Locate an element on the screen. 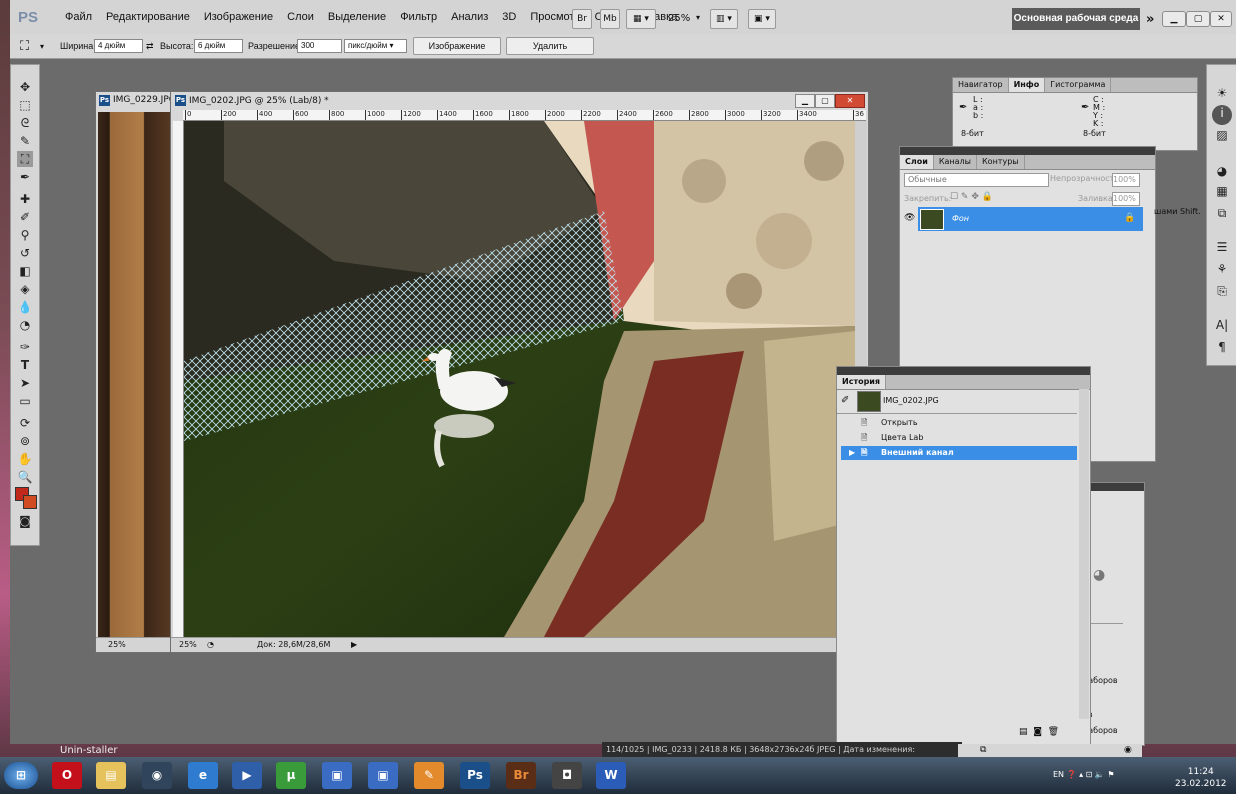 This screenshot has width=1236, height=794. doc-back-title: IMG_0229.JPG is located at coordinates (144, 100).